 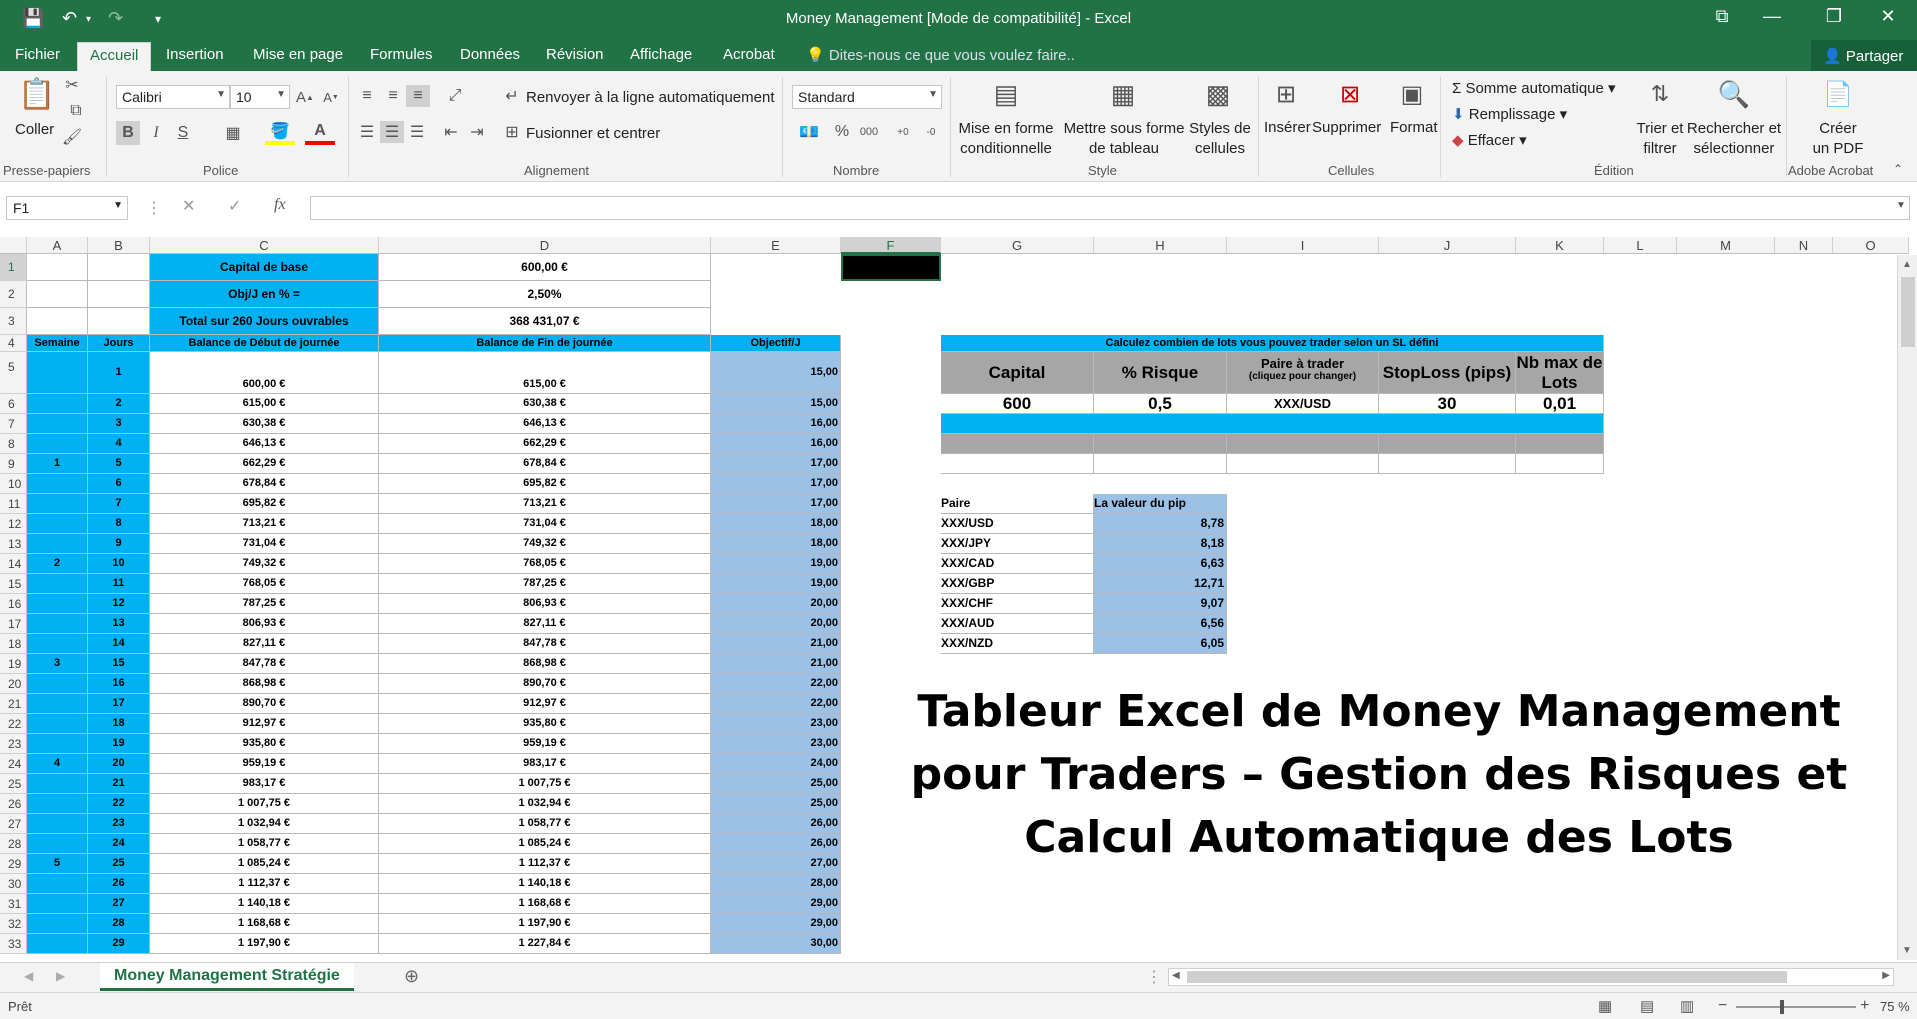 I want to click on start-balance: 827,11 €, so click(x=264, y=644).